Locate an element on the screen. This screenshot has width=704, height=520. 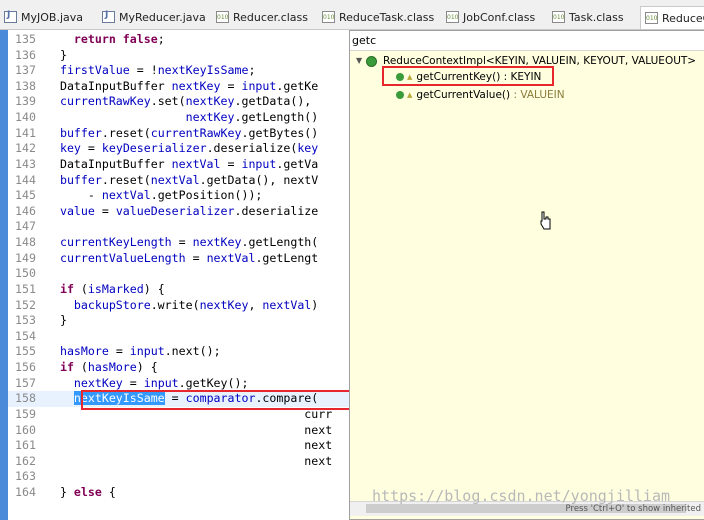
method-name: getCurrentValue() is located at coordinates (463, 95).